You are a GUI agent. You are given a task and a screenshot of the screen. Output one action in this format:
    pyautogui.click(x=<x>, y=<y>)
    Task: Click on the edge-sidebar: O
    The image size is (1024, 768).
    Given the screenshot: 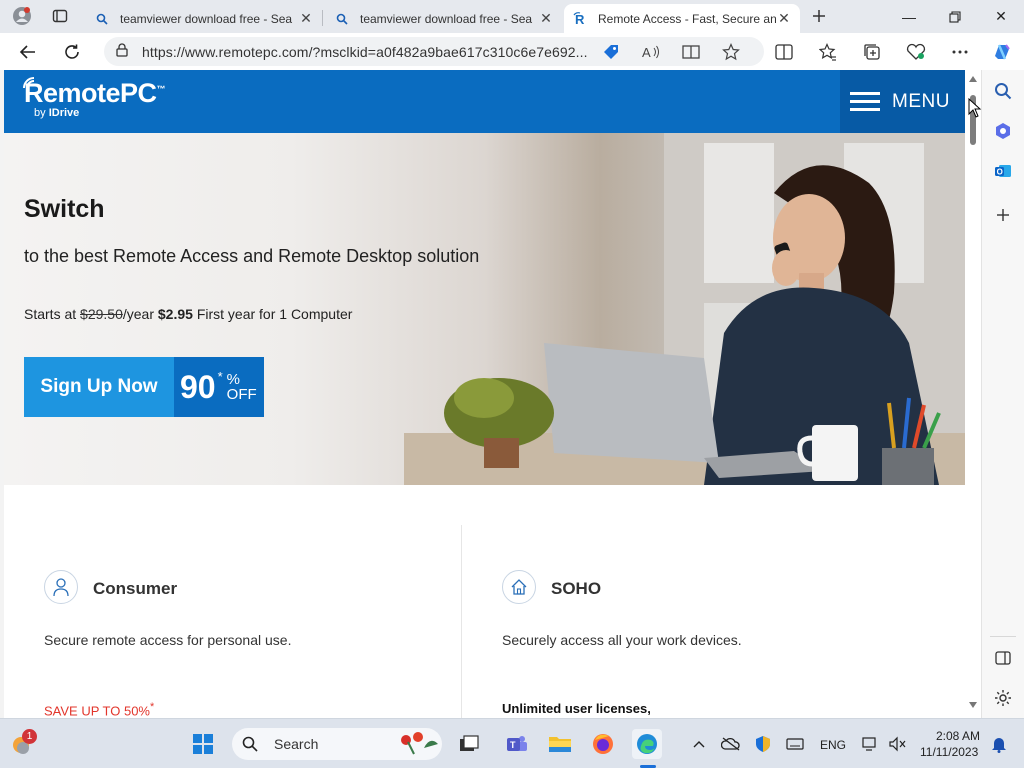 What is the action you would take?
    pyautogui.click(x=1002, y=394)
    